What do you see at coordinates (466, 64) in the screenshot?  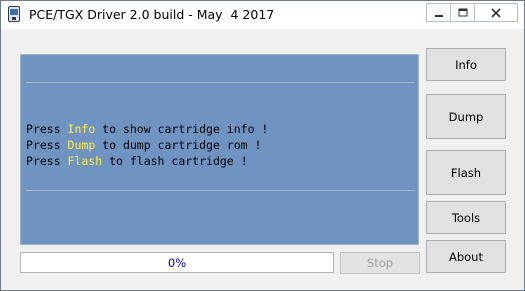 I see `info-button: Info` at bounding box center [466, 64].